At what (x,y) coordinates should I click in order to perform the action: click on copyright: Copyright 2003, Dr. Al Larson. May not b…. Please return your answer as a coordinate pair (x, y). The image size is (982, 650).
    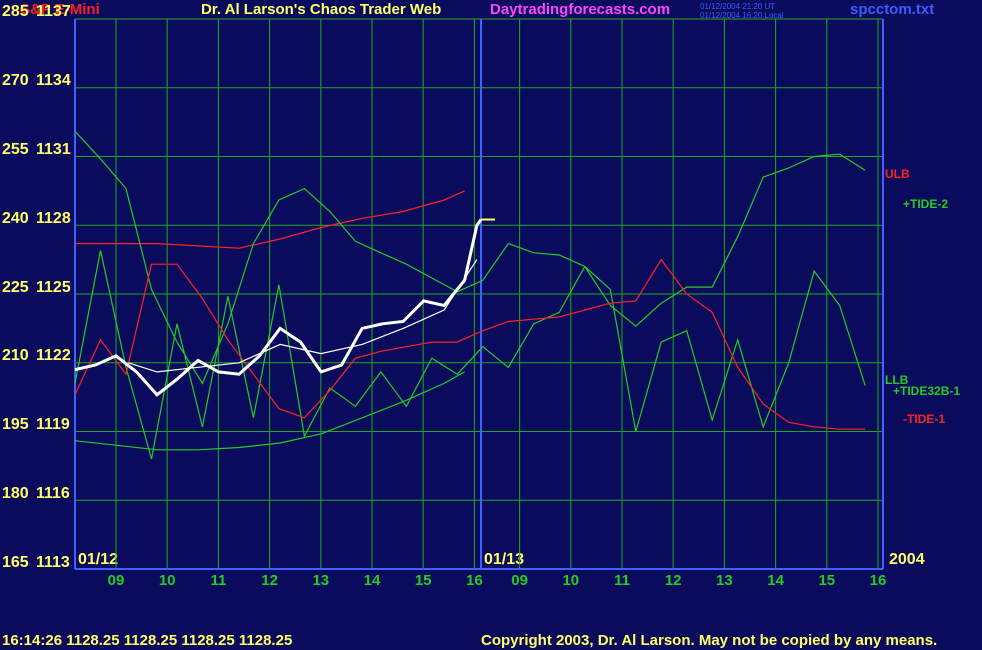
    Looking at the image, I should click on (709, 640).